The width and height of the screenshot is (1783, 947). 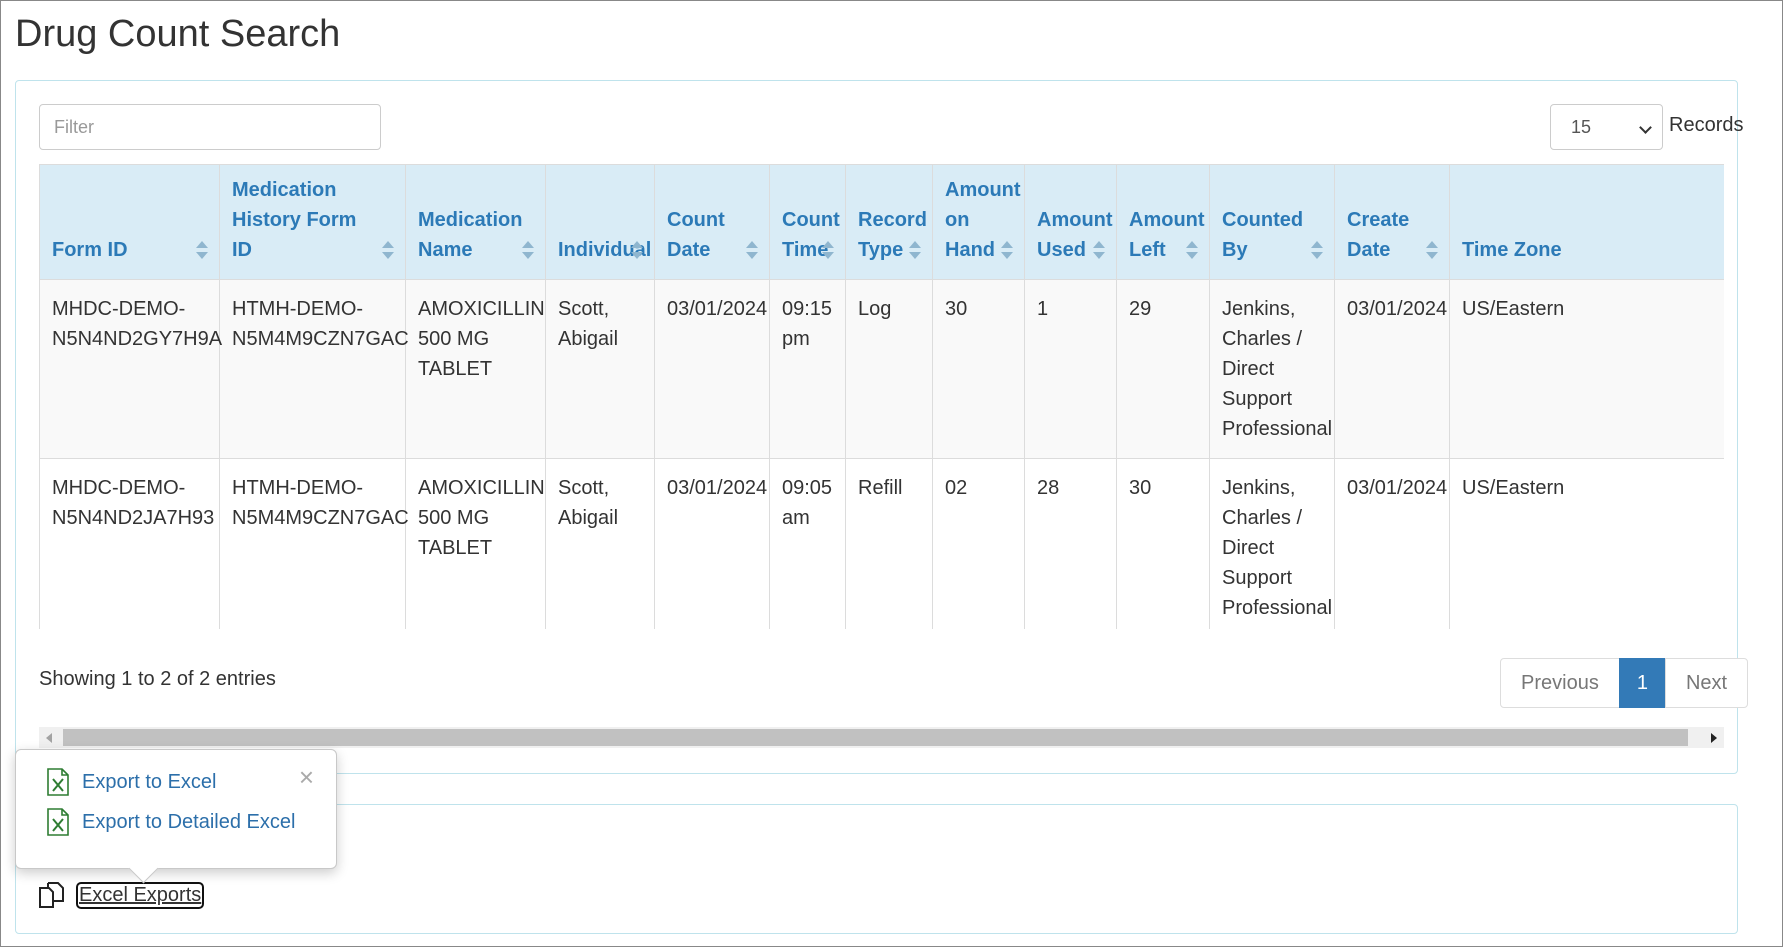 What do you see at coordinates (189, 821) in the screenshot?
I see `export-to-detailed-excel-label: Export to Detailed Excel` at bounding box center [189, 821].